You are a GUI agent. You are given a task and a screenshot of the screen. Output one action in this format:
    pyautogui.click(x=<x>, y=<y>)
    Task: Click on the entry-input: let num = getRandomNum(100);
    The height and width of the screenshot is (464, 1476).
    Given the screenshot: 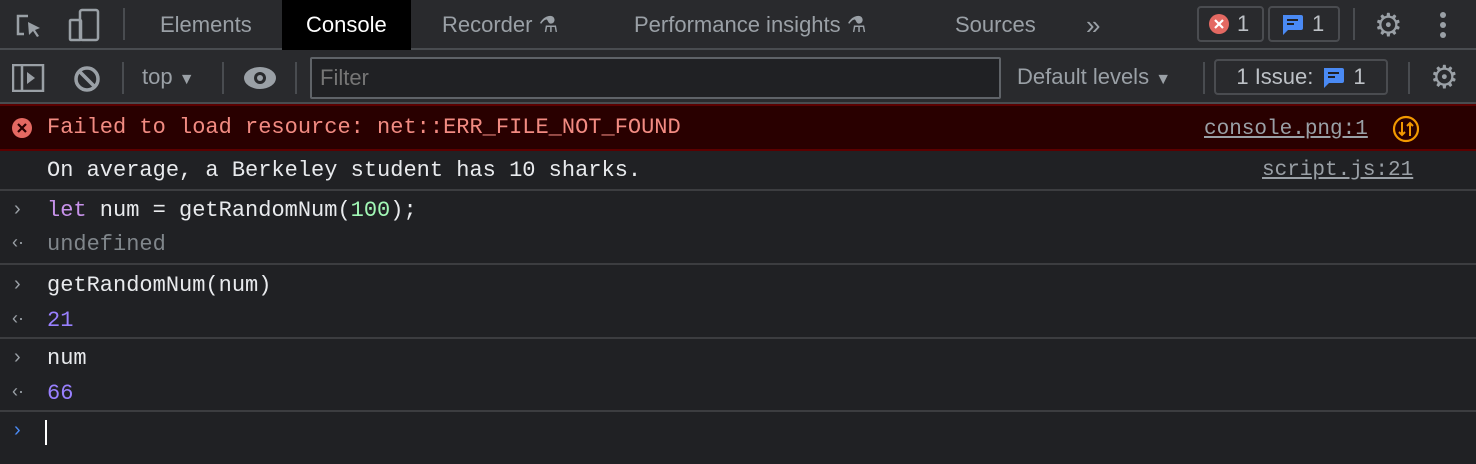 What is the action you would take?
    pyautogui.click(x=232, y=210)
    